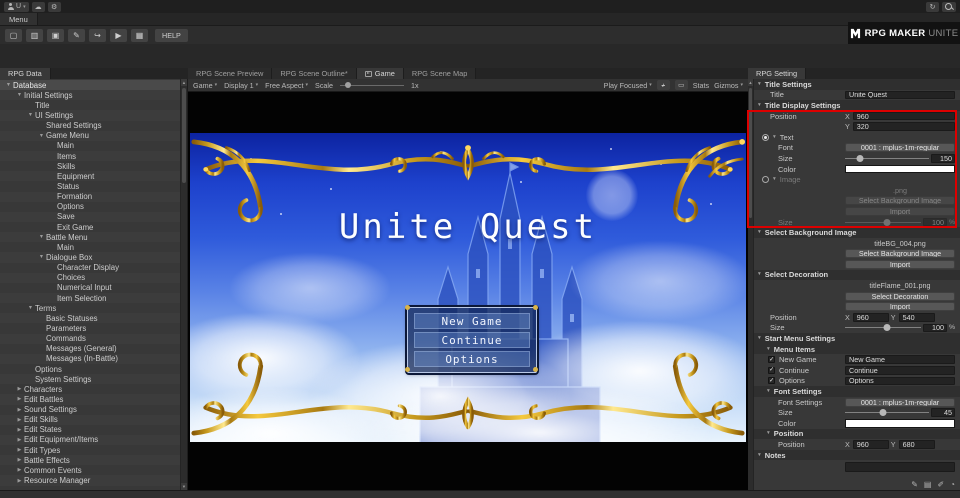 The image size is (960, 498). What do you see at coordinates (935, 327) in the screenshot?
I see `size-value: 100` at bounding box center [935, 327].